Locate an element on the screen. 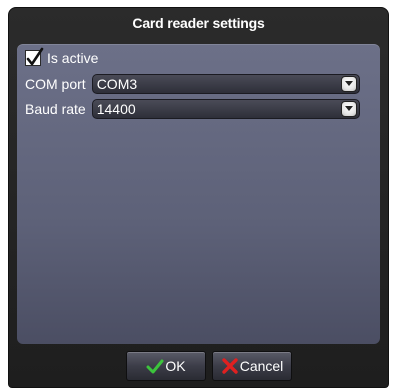 This screenshot has width=397, height=389. baud-rate-row: Baud rate 14400 is located at coordinates (192, 109).